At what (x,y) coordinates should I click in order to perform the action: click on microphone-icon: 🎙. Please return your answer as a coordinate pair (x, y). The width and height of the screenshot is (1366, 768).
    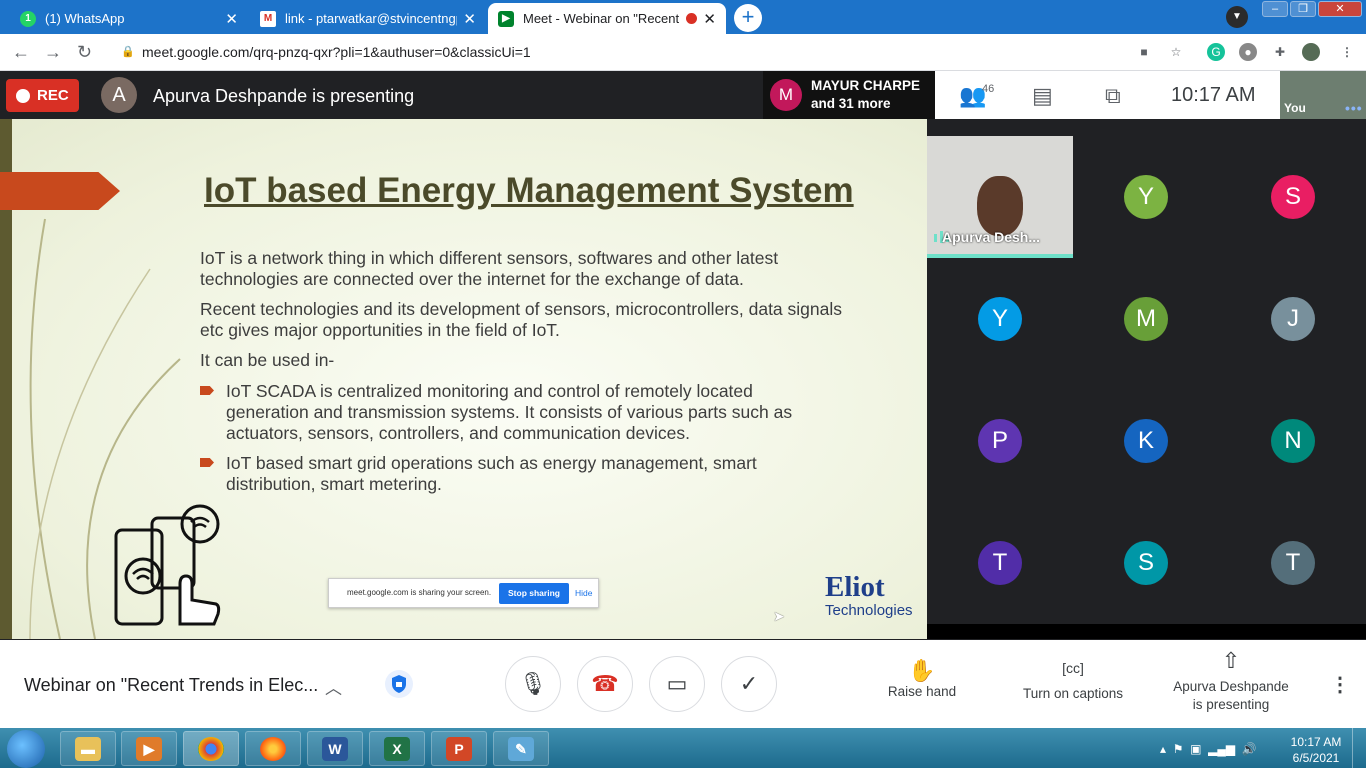
    Looking at the image, I should click on (533, 683).